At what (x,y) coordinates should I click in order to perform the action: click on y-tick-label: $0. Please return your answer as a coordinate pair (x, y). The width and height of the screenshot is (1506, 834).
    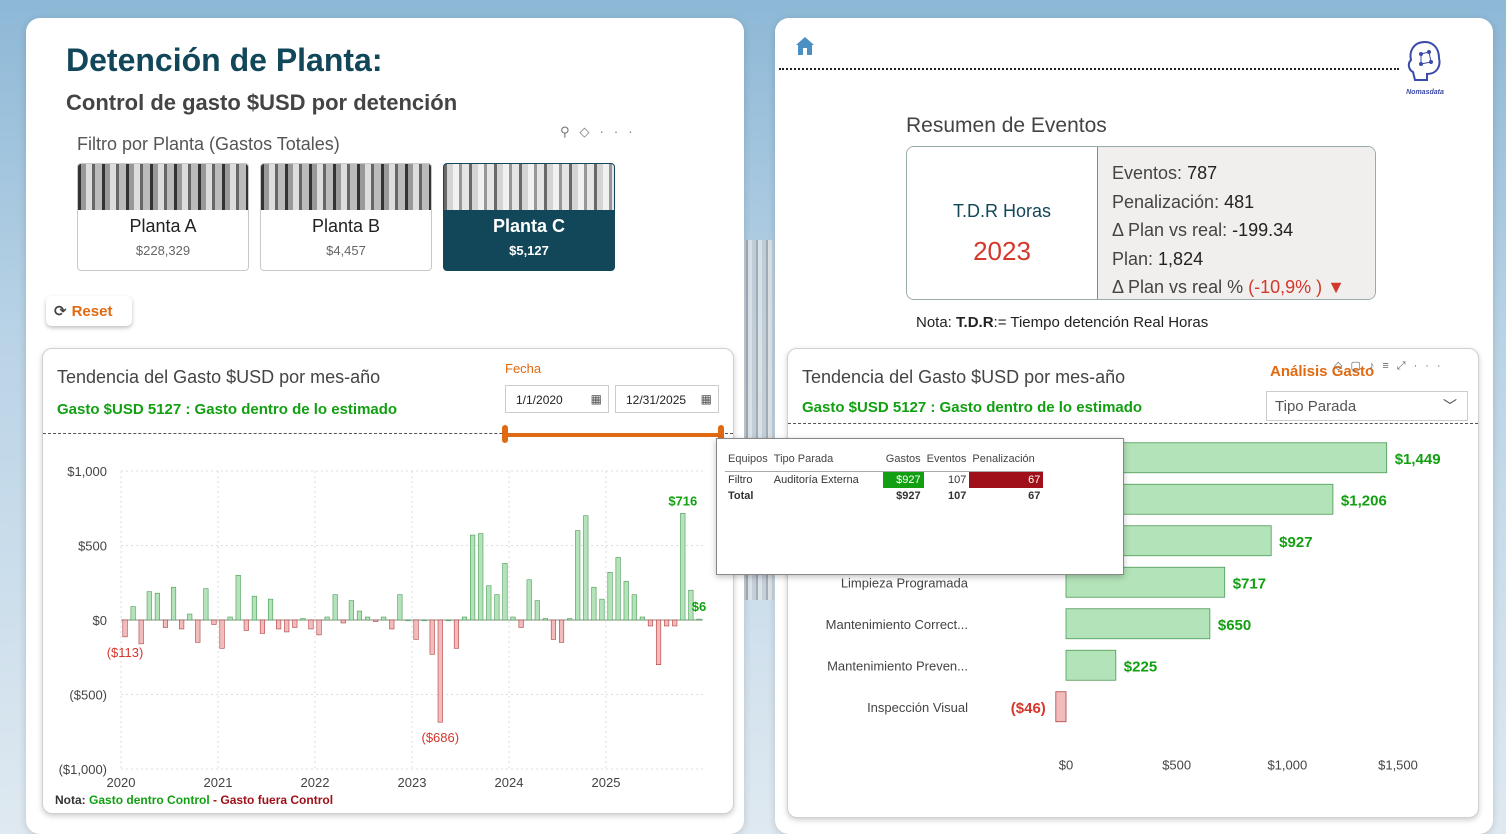
    Looking at the image, I should click on (100, 620).